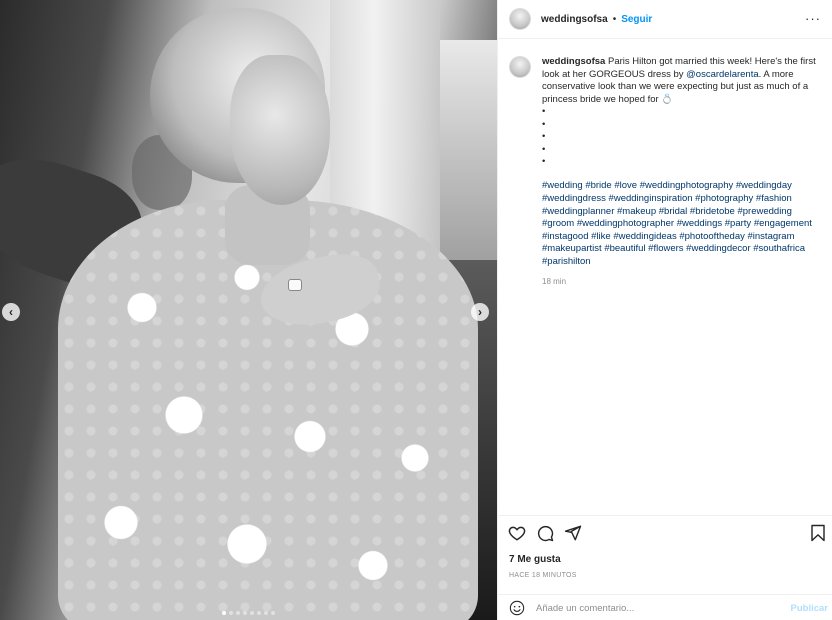 The height and width of the screenshot is (620, 832). I want to click on hashtag-link: #makeupartist, so click(572, 248).